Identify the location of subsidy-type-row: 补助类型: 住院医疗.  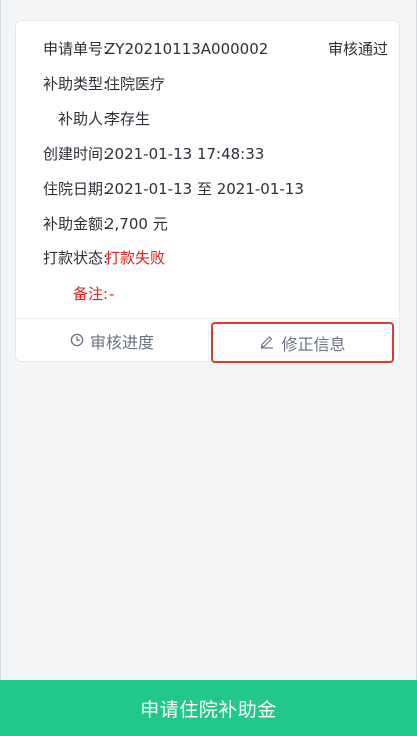
(207, 84).